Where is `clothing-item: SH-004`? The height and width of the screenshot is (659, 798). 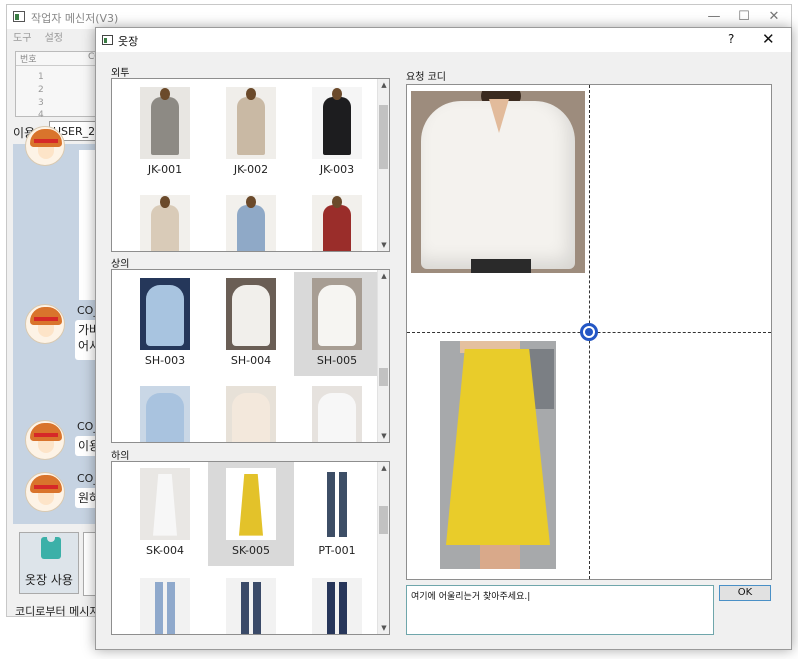 clothing-item: SH-004 is located at coordinates (251, 324).